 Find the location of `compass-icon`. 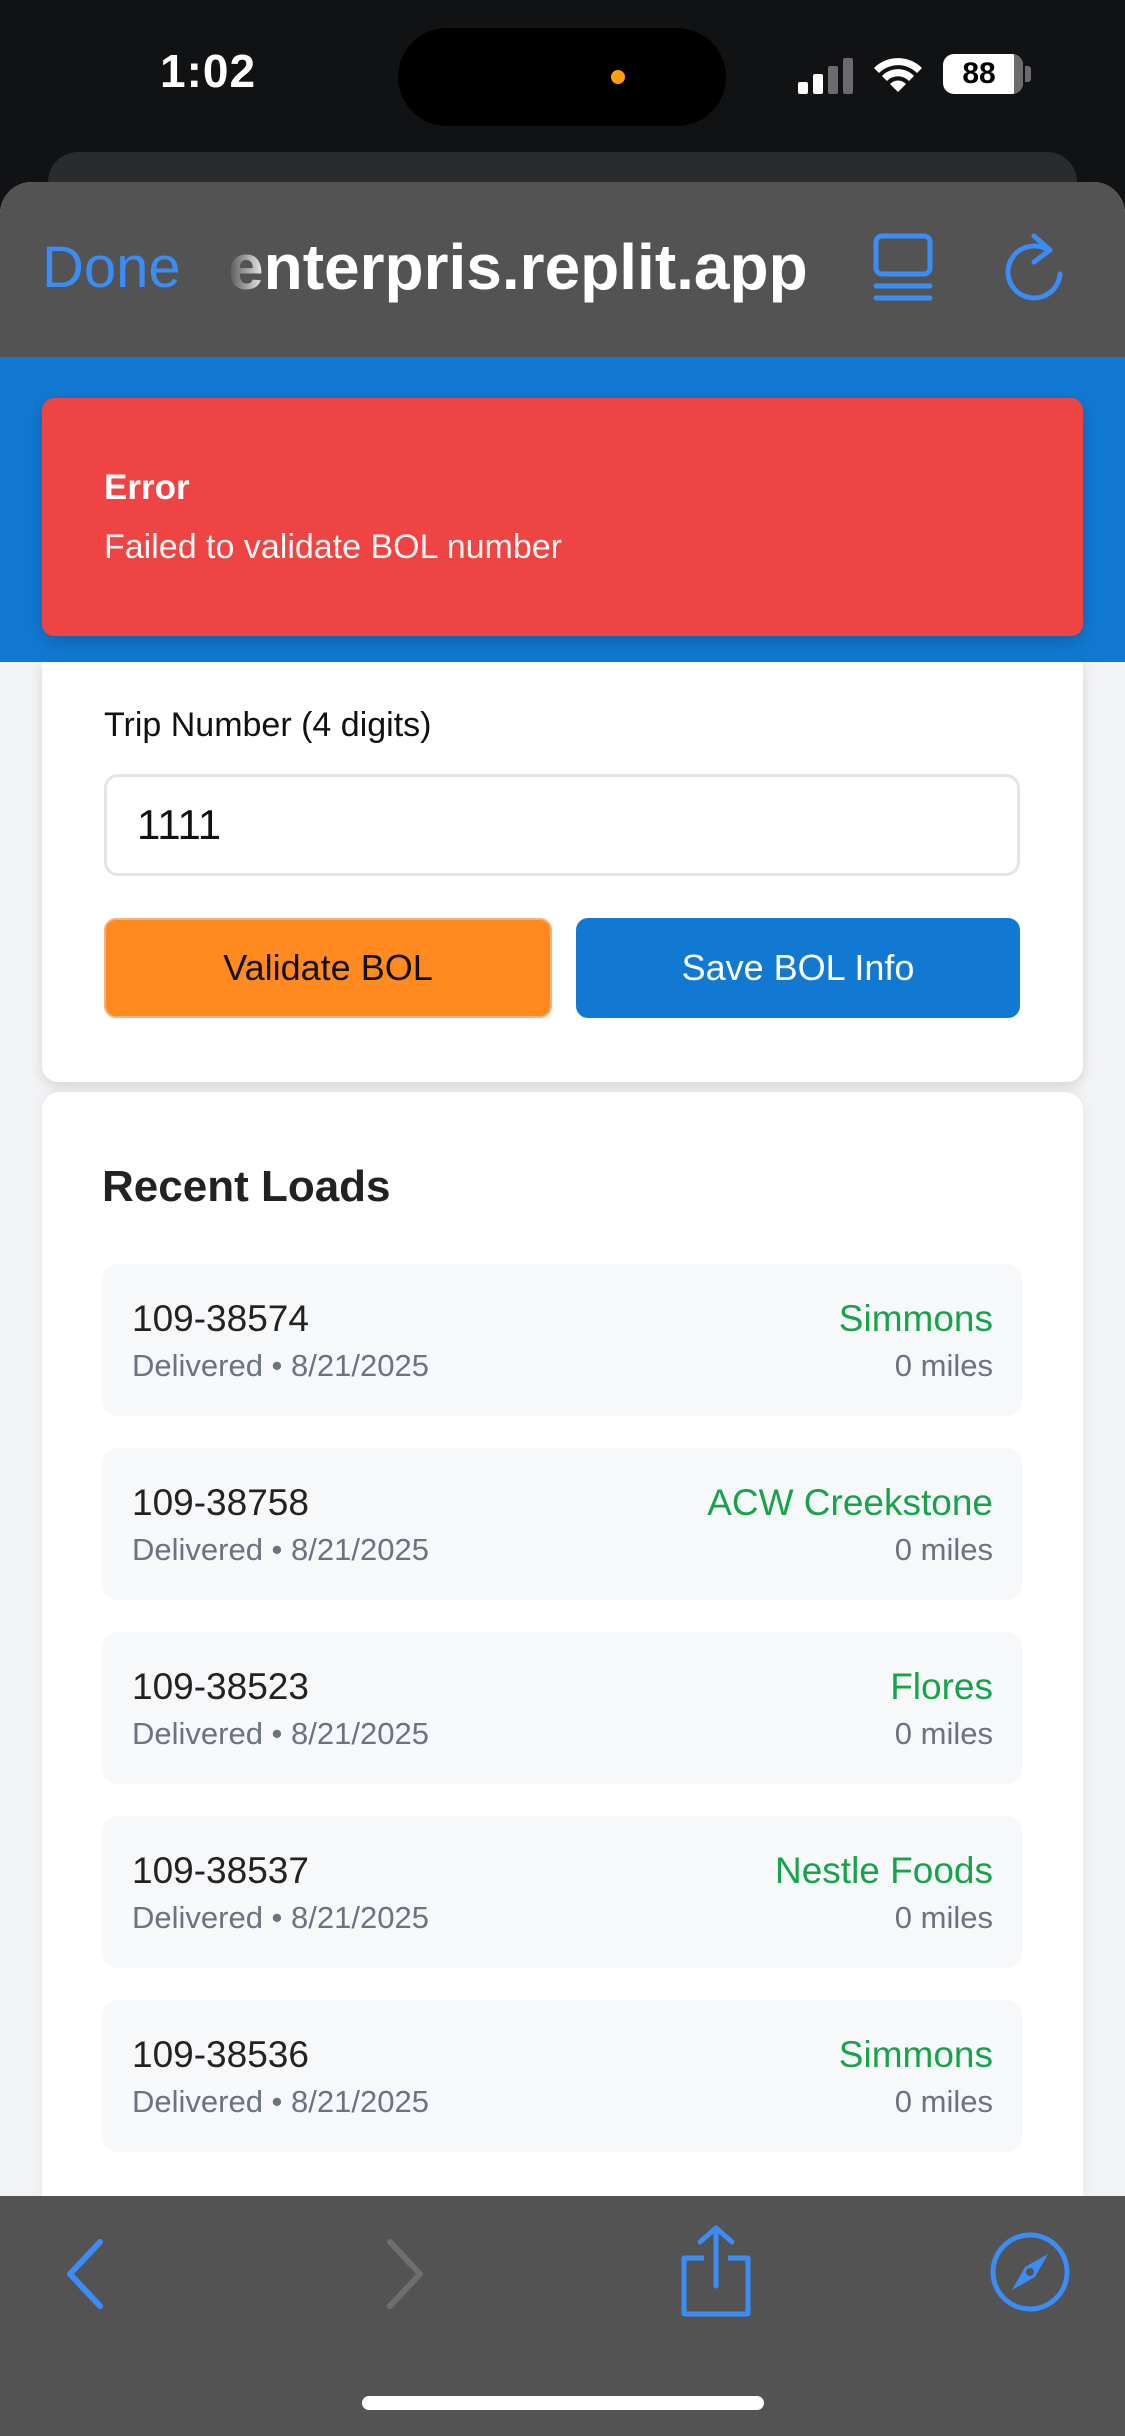

compass-icon is located at coordinates (1030, 2272).